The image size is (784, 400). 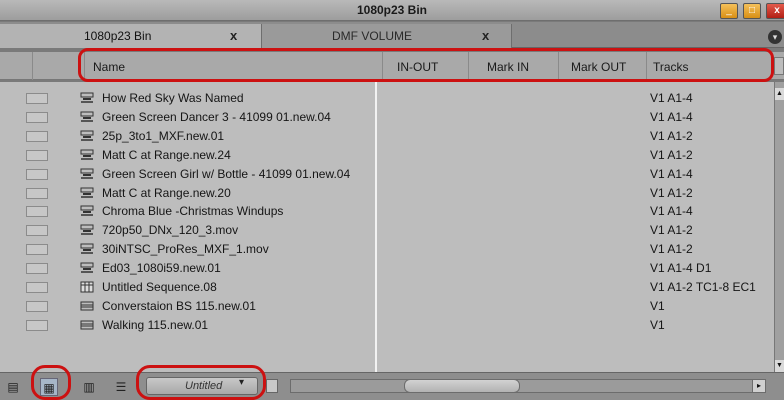 I want to click on list-item: 25p_3to1_MXF.new.01 V1 A1-2, so click(x=387, y=136).